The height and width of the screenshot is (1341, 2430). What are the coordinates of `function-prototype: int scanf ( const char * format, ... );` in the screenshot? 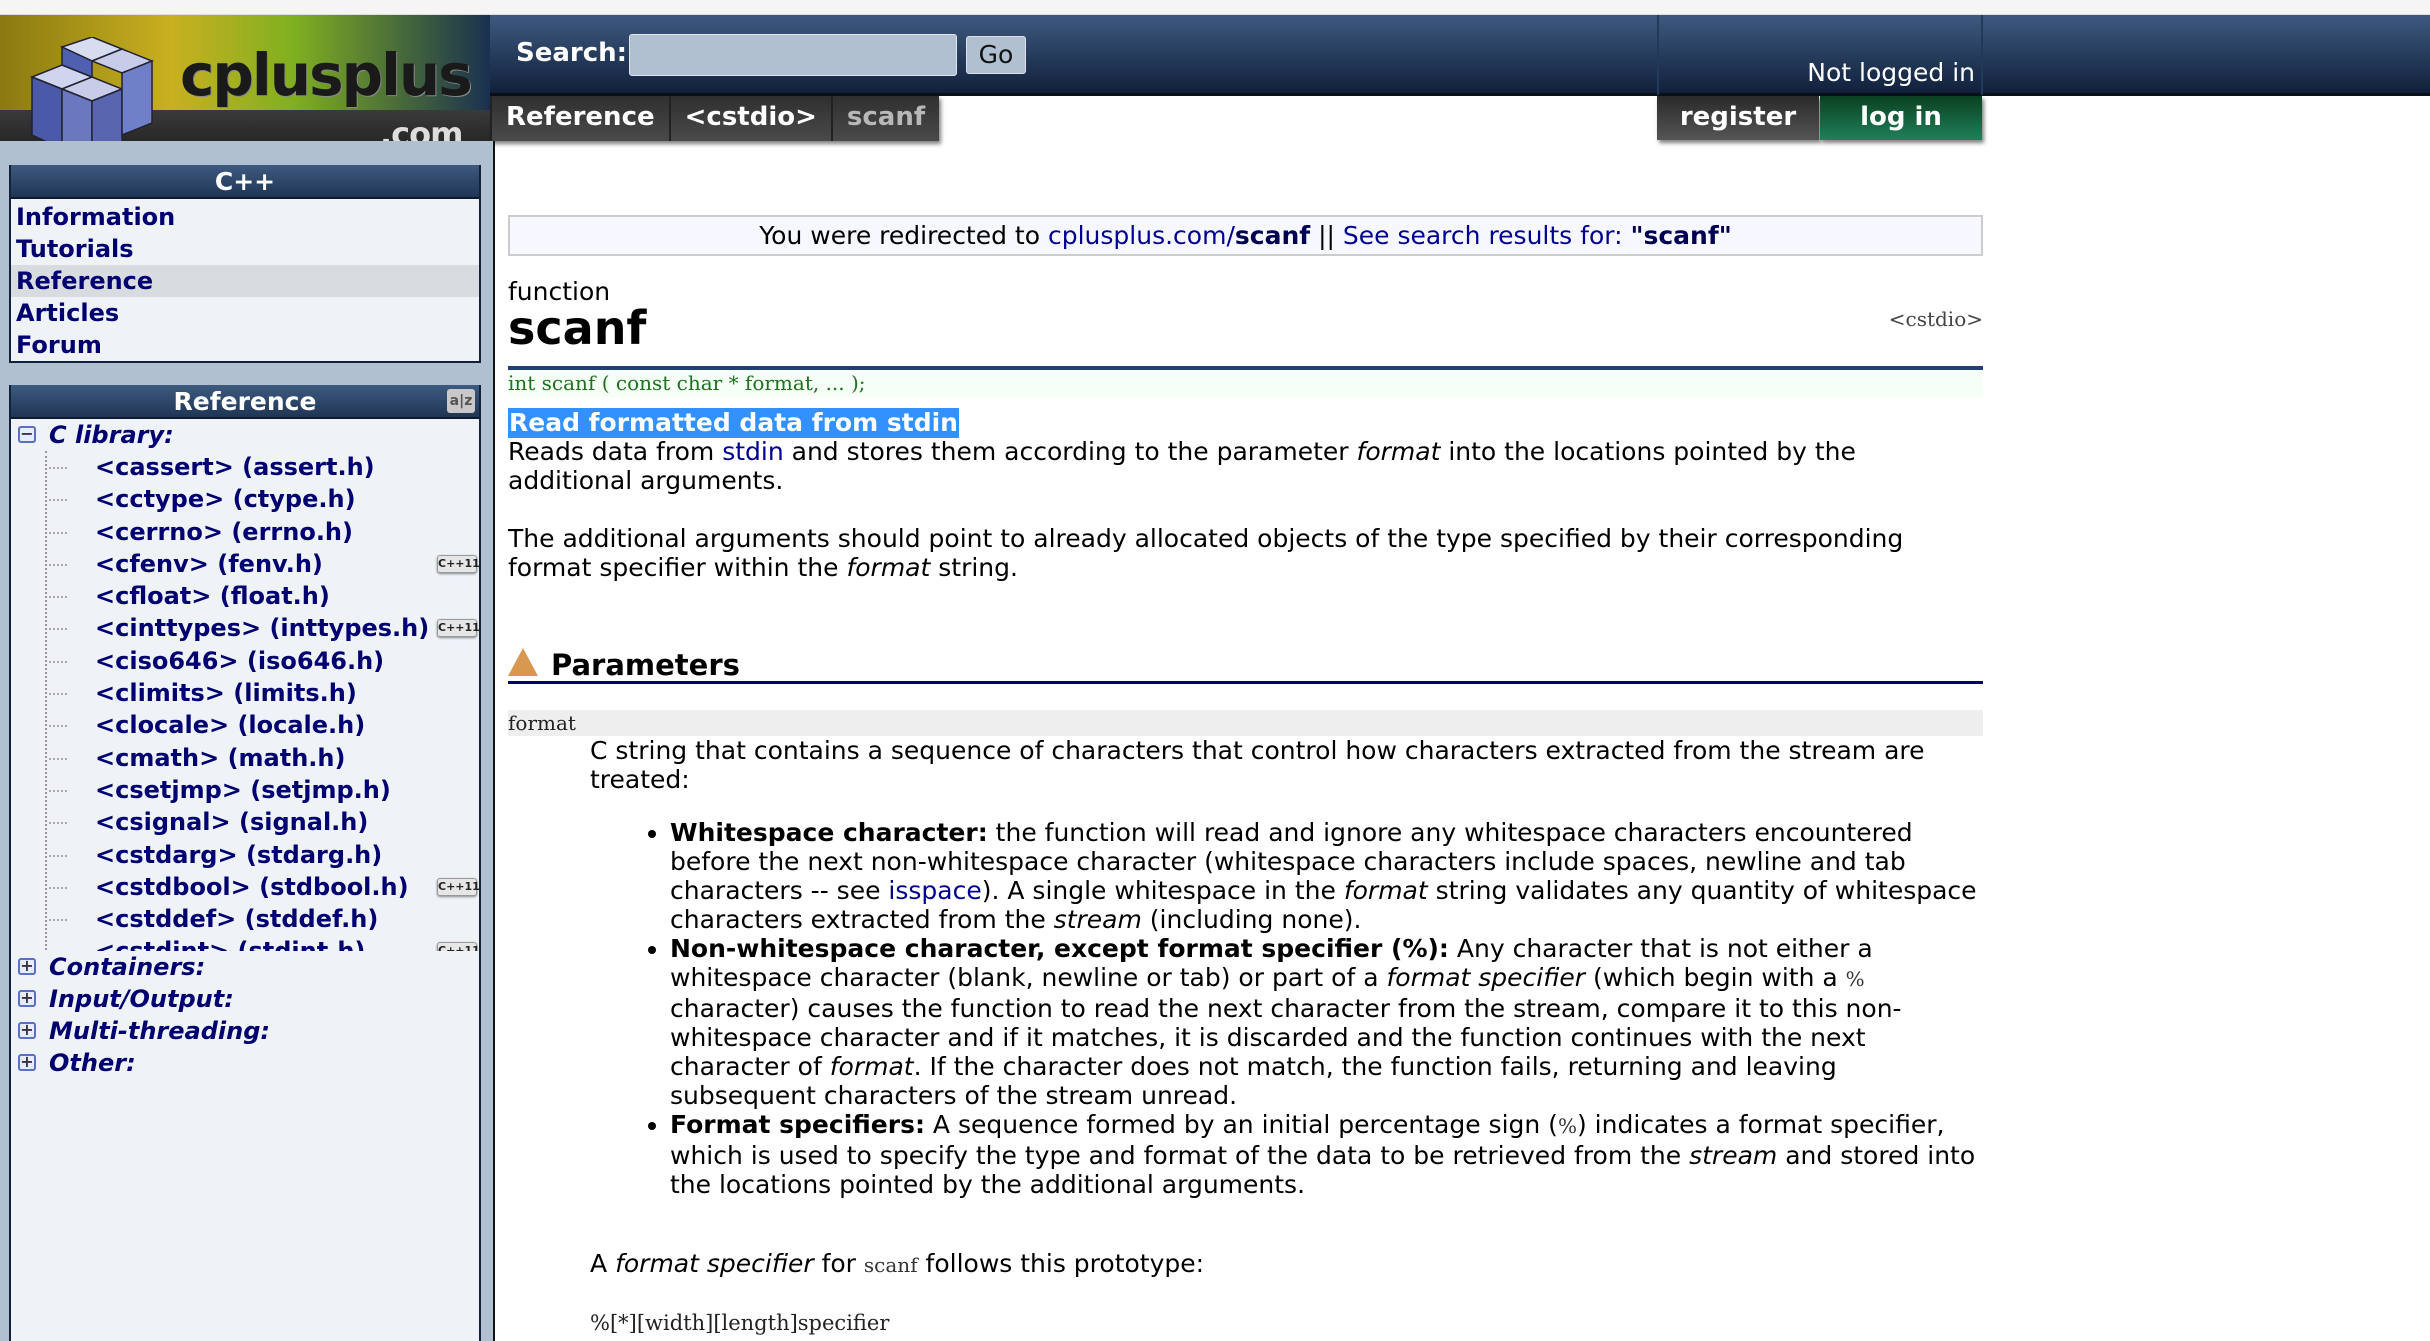 It's located at (1245, 383).